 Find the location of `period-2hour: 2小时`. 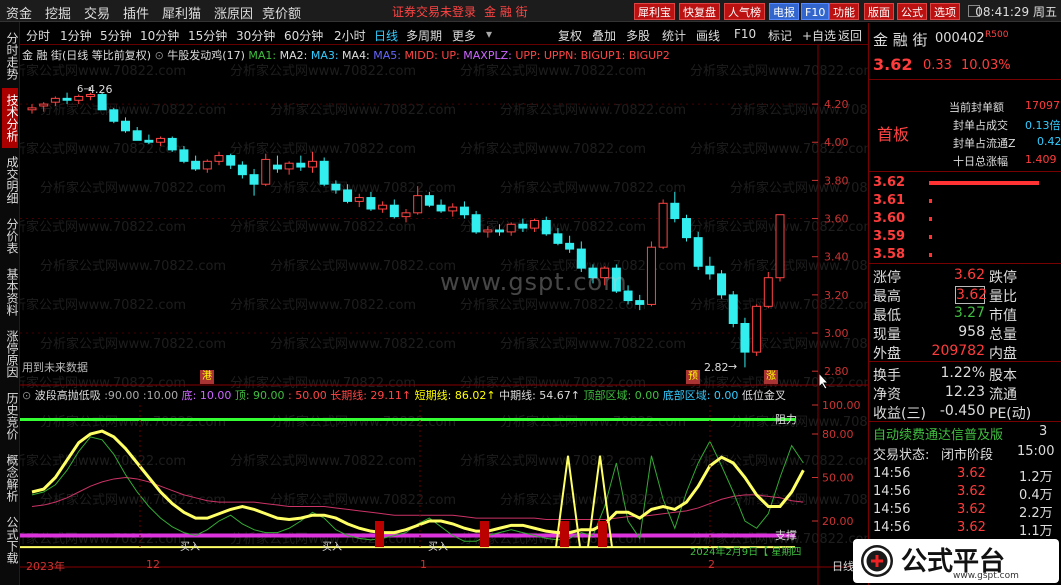

period-2hour: 2小时 is located at coordinates (350, 35).